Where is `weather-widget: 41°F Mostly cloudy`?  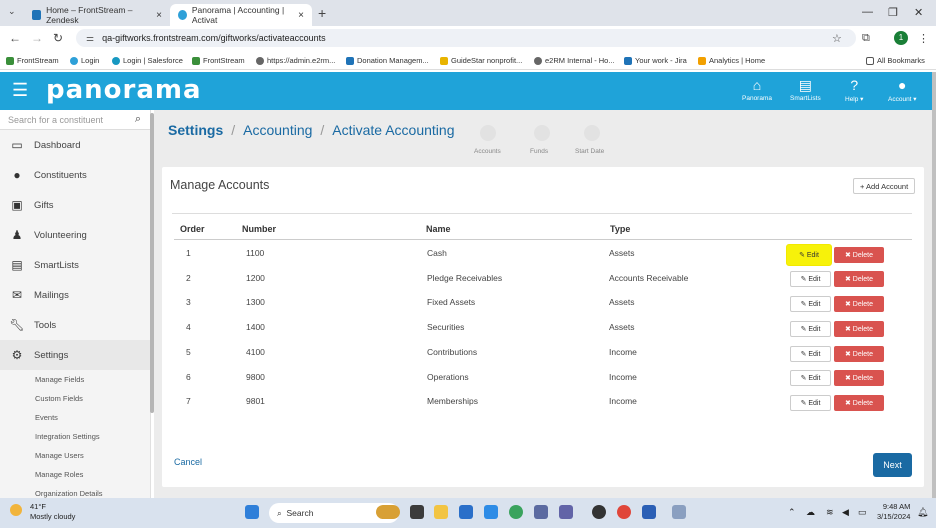
weather-widget: 41°F Mostly cloudy is located at coordinates (42, 512).